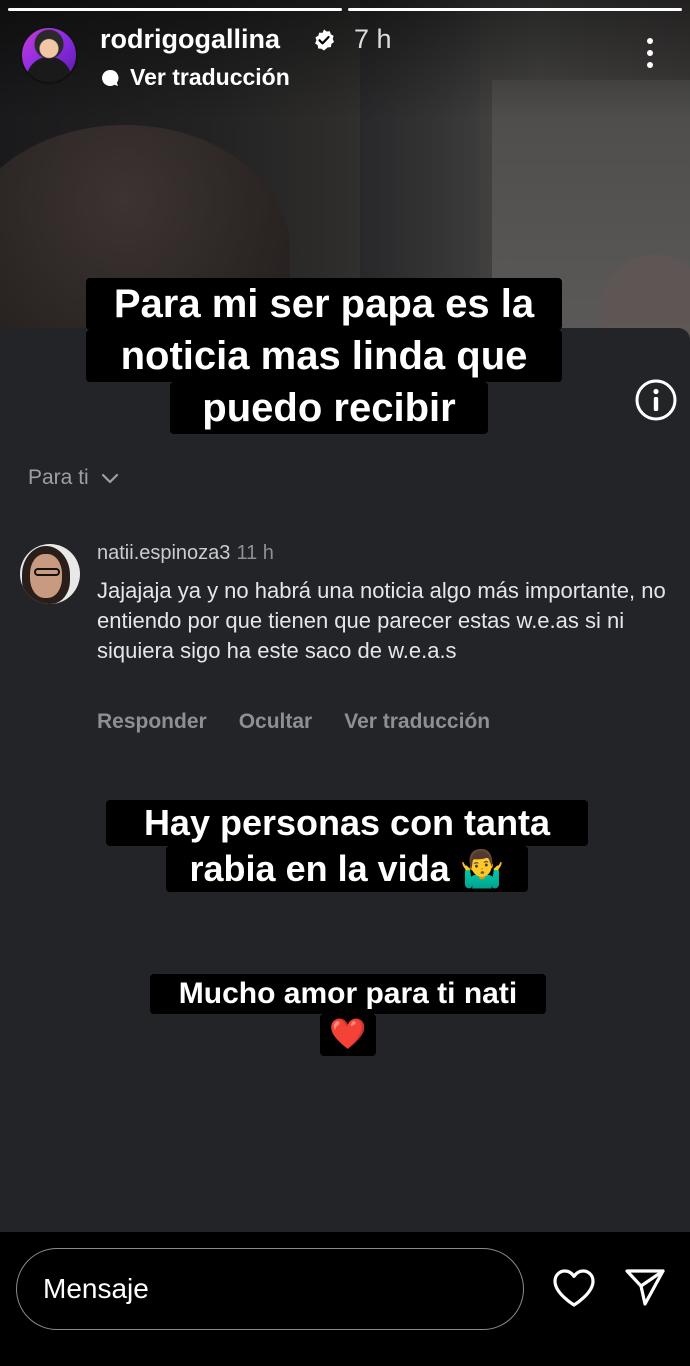  What do you see at coordinates (650, 53) in the screenshot?
I see `more-options-icon` at bounding box center [650, 53].